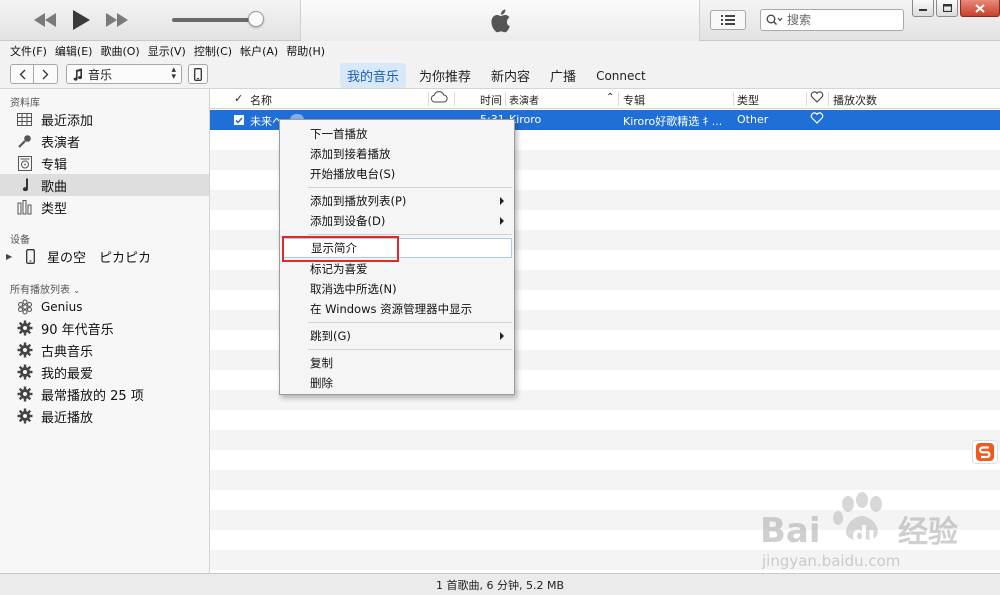 The width and height of the screenshot is (1000, 595). Describe the element at coordinates (104, 394) in the screenshot. I see `sidebar-item-top-25: 最常播放的 25 项` at that location.